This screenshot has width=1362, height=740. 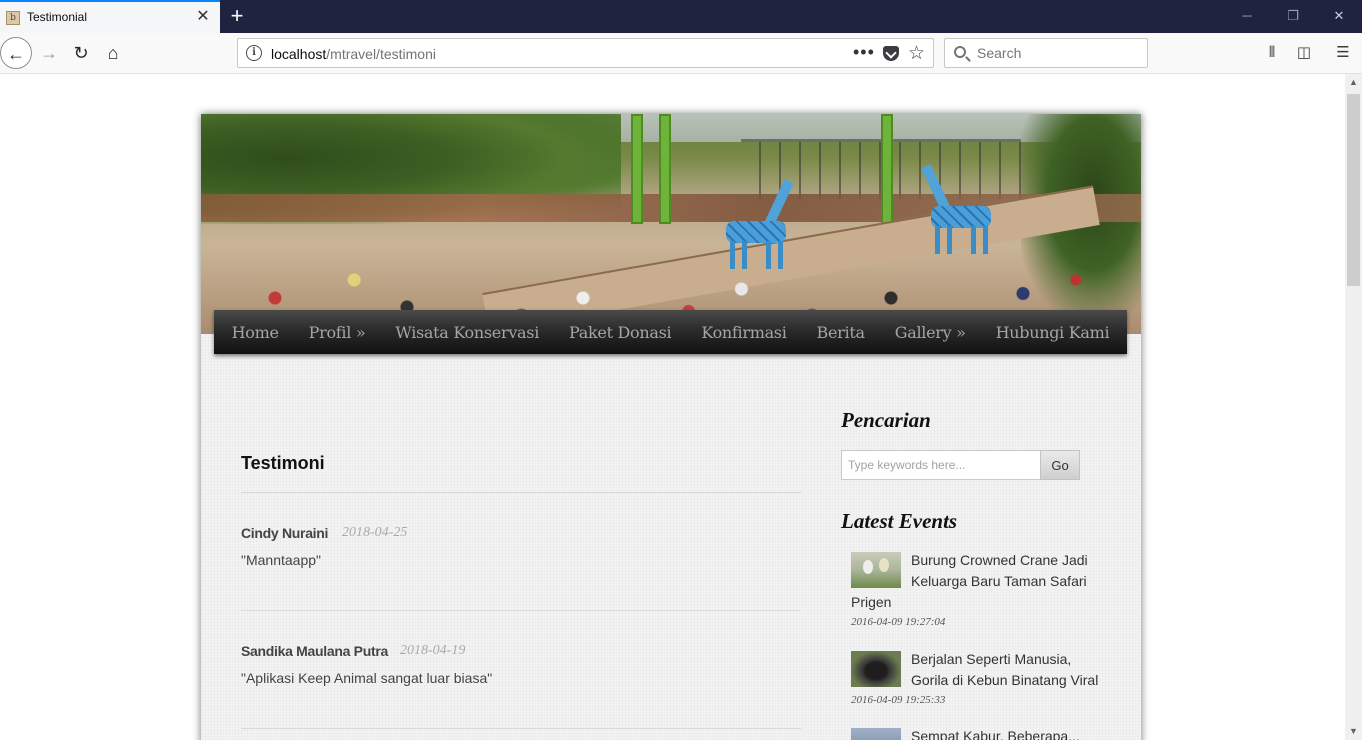 I want to click on menu-item-wisata-konservasi: Wisata Konservasi, so click(x=467, y=332).